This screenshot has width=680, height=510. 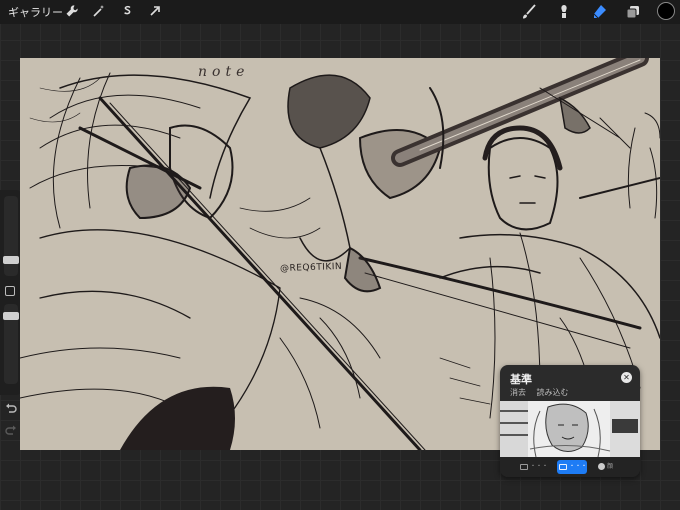 I want to click on selection-s-icon, so click(x=127, y=11).